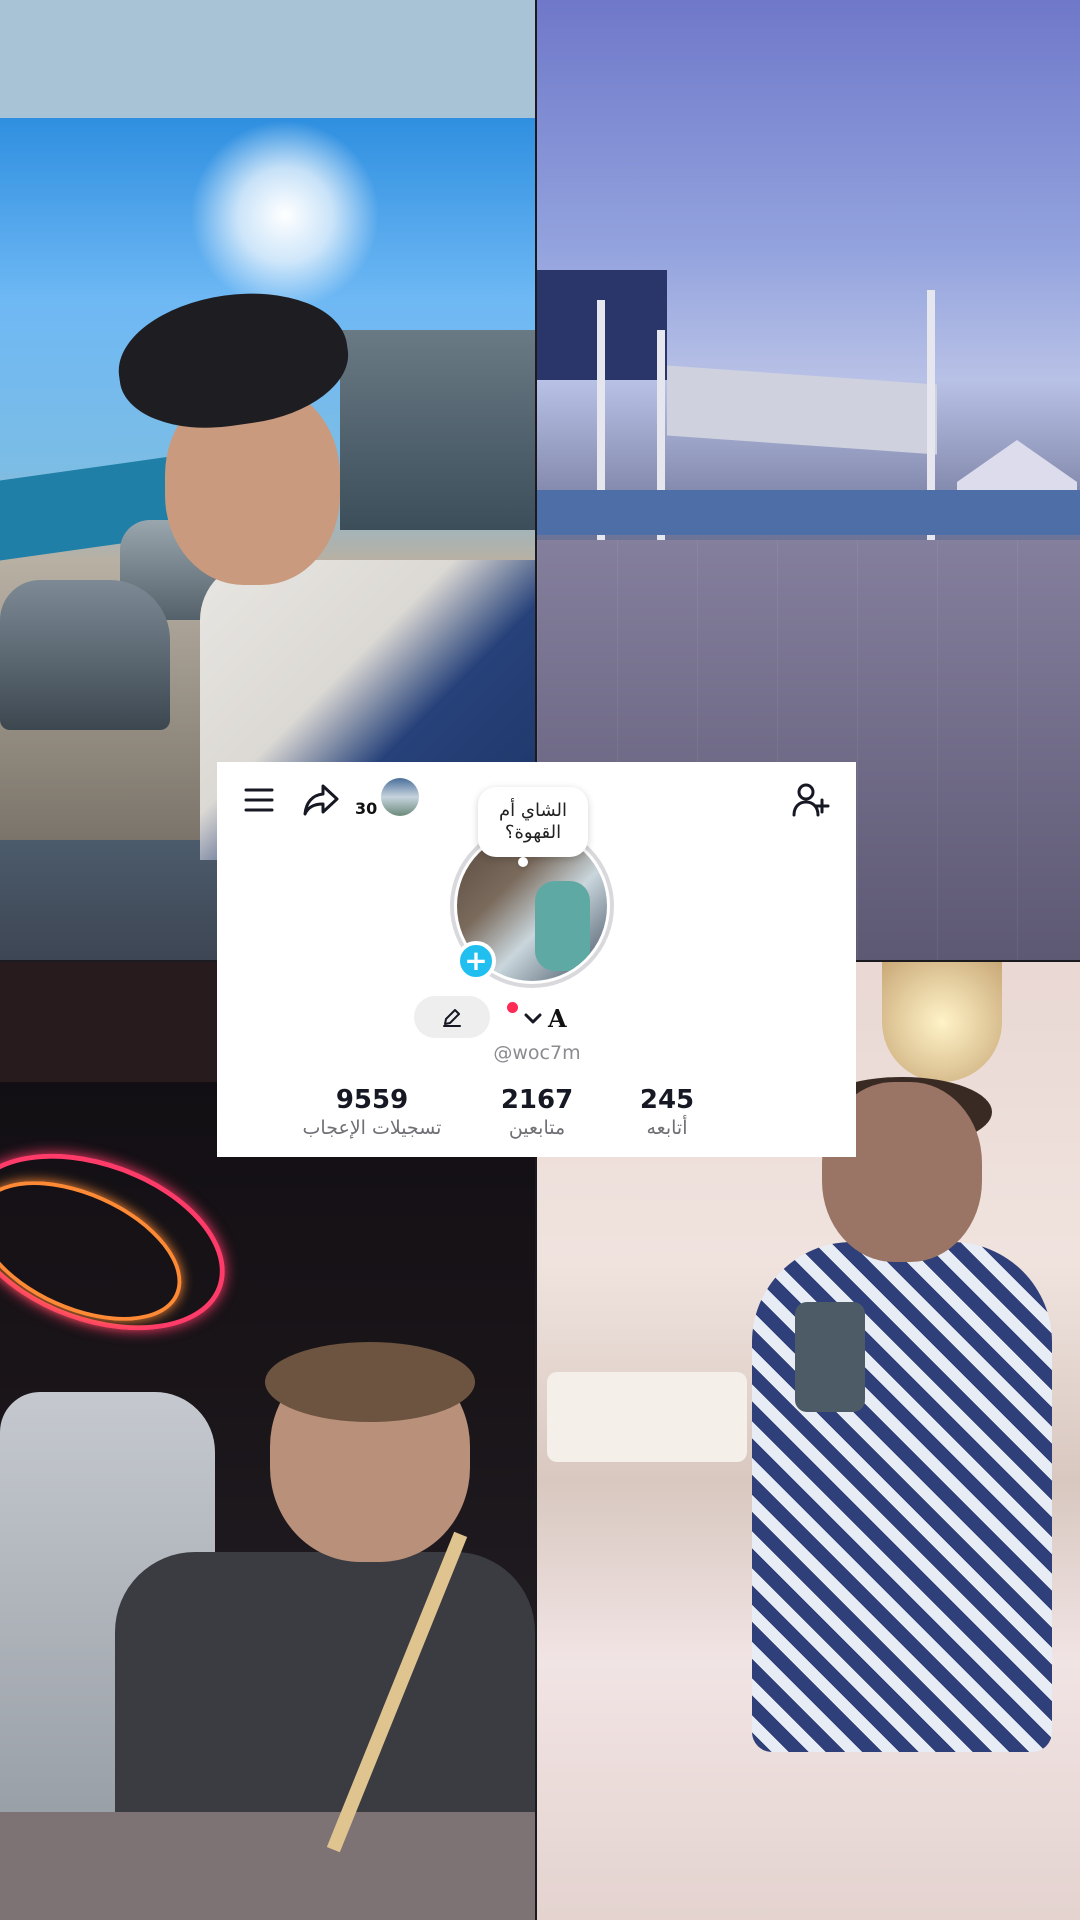 The width and height of the screenshot is (1080, 1920). What do you see at coordinates (437, 430) in the screenshot?
I see `building` at bounding box center [437, 430].